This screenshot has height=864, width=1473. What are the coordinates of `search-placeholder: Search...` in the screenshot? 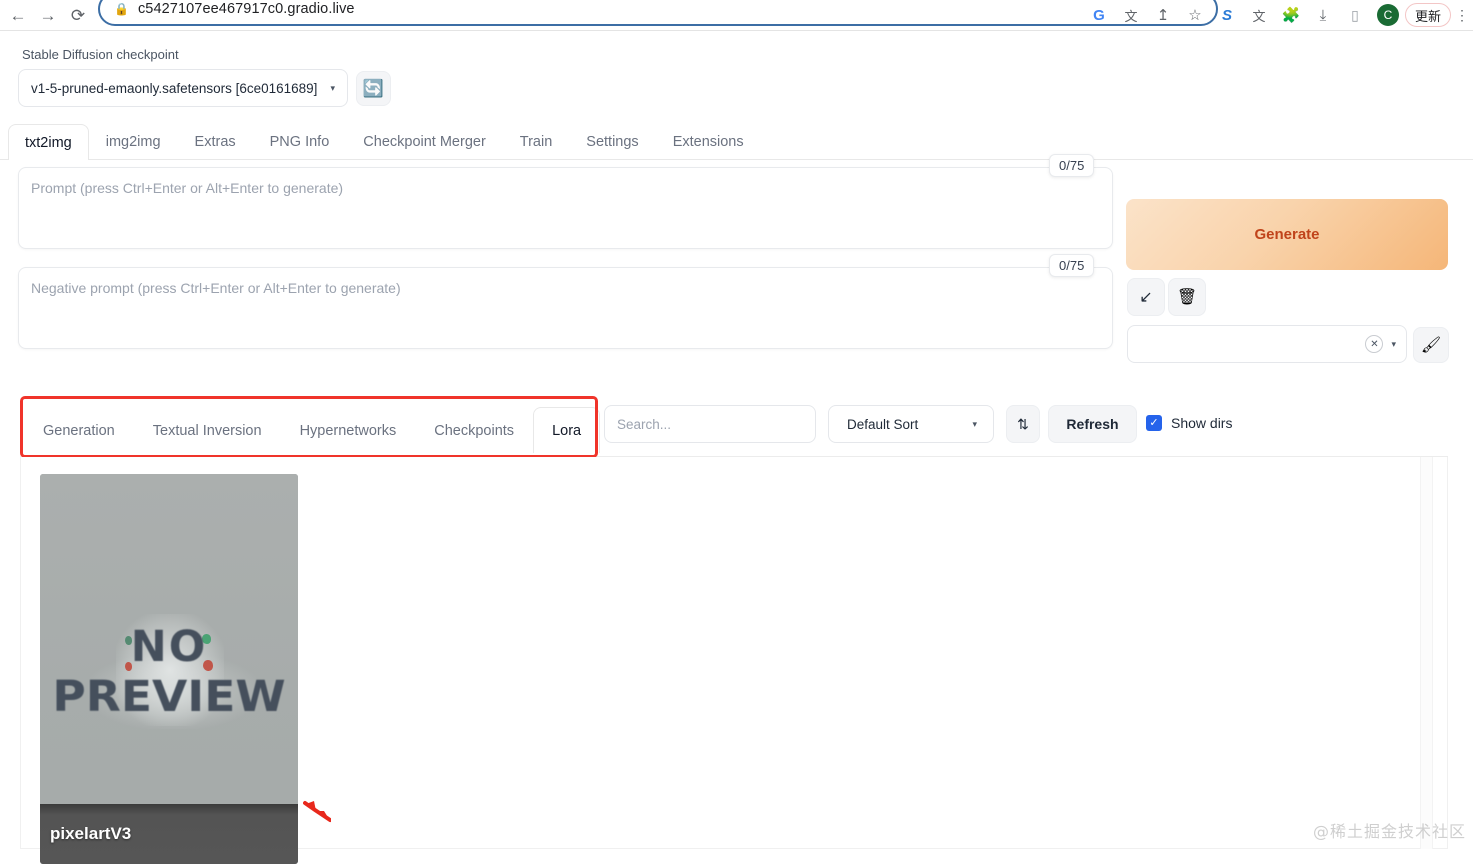 It's located at (644, 424).